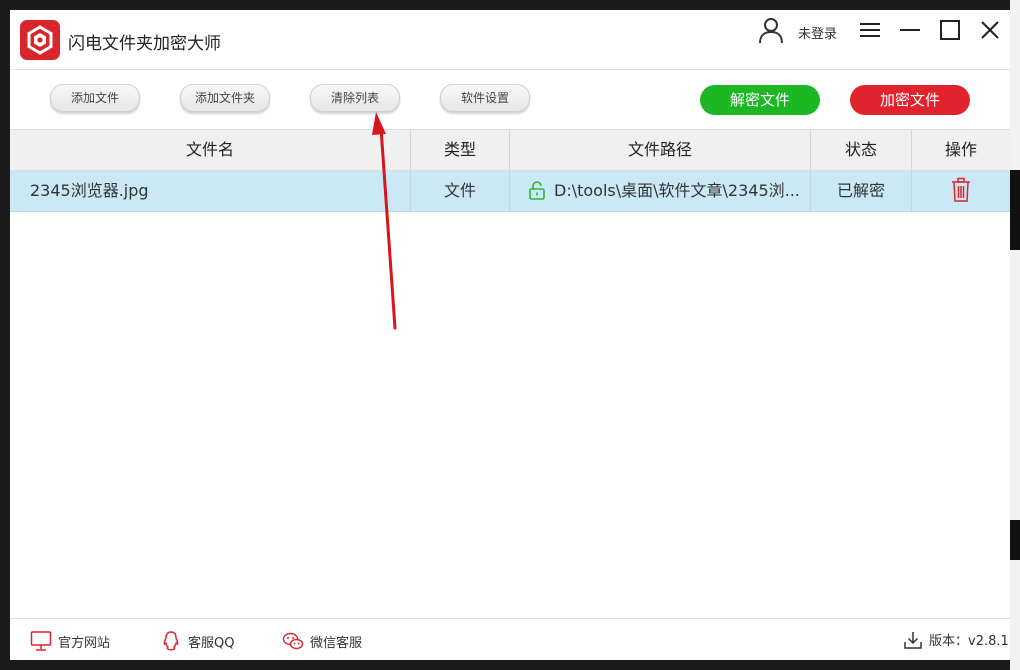 This screenshot has height=670, width=1020. I want to click on customer-qq-link: 客服QQ, so click(197, 641).